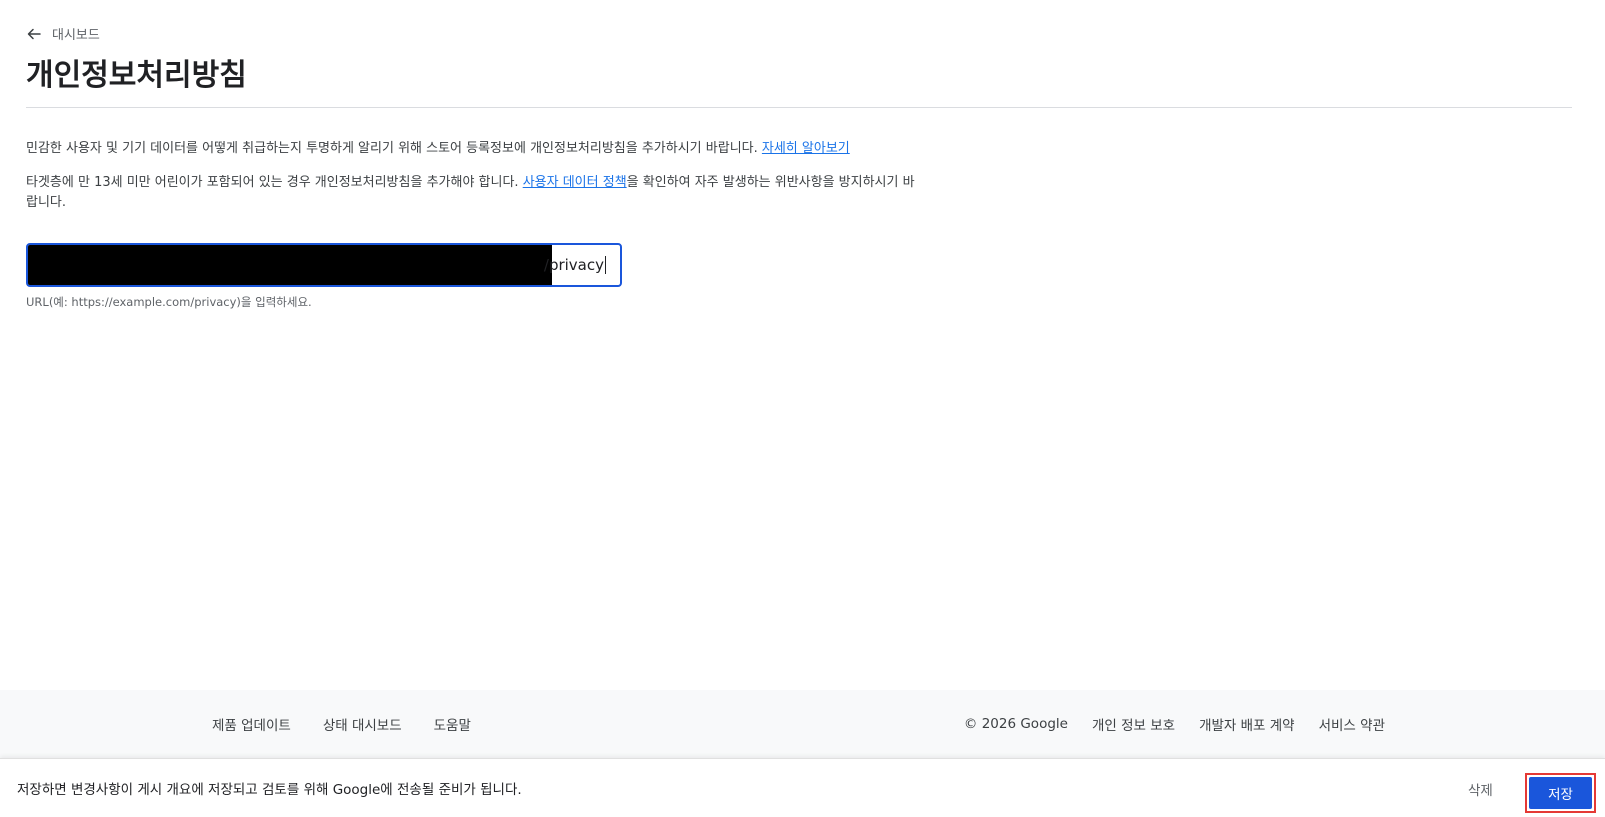  I want to click on title-divider, so click(799, 107).